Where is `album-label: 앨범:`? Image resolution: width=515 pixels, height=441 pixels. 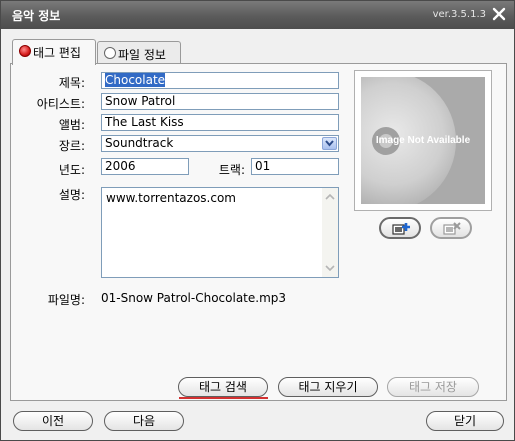 album-label: 앨범: is located at coordinates (71, 125).